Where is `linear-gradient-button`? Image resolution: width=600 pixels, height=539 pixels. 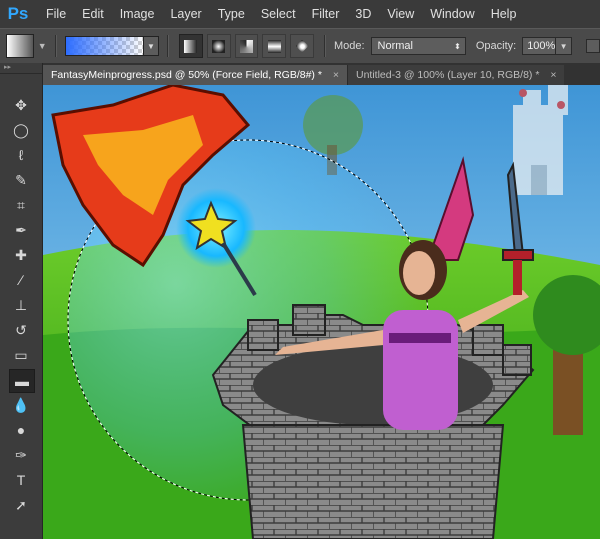
linear-gradient-button is located at coordinates (190, 46).